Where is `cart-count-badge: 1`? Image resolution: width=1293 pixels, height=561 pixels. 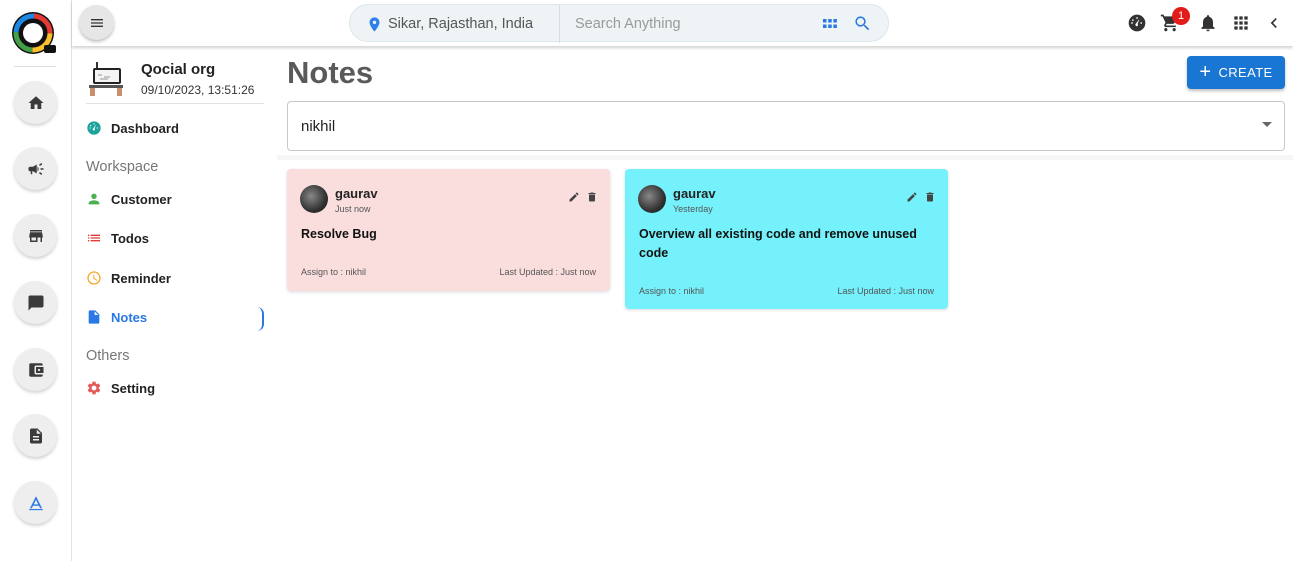
cart-count-badge: 1 is located at coordinates (1181, 16).